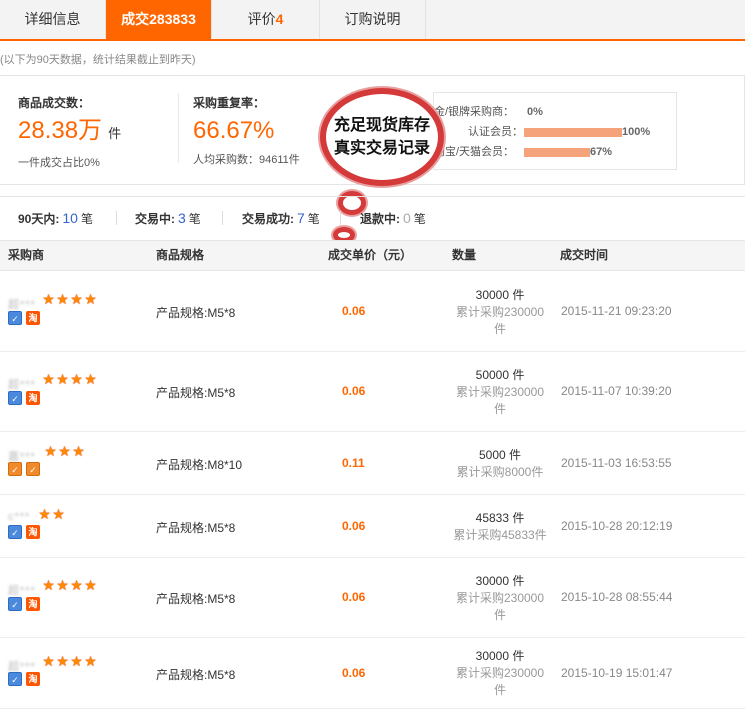 This screenshot has width=745, height=709. I want to click on buyer-credit-stars: ★★★★, so click(70, 585).